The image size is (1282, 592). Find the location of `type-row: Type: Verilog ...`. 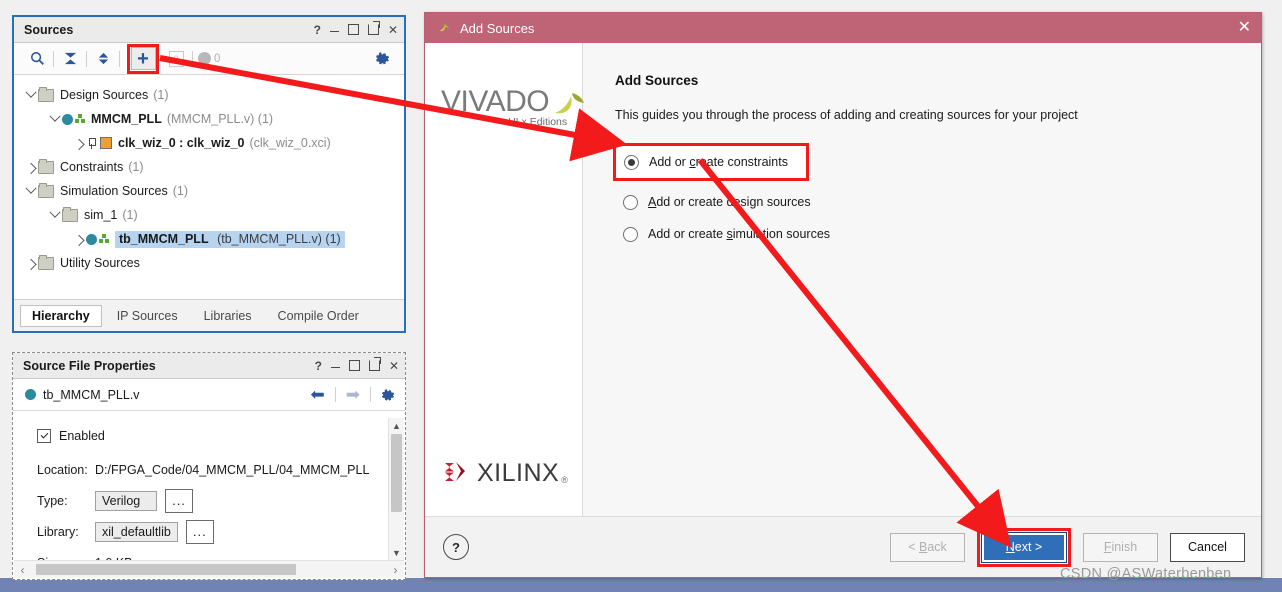

type-row: Type: Verilog ... is located at coordinates (209, 500).